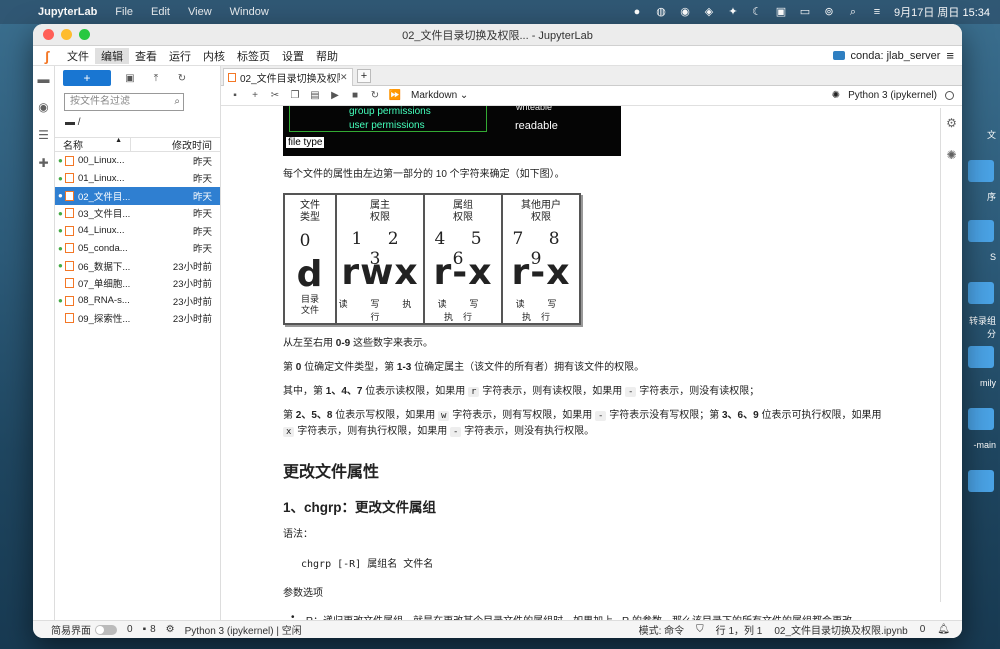 This screenshot has height=649, width=1000. What do you see at coordinates (79, 122) in the screenshot?
I see `breadcrumb-path: /` at bounding box center [79, 122].